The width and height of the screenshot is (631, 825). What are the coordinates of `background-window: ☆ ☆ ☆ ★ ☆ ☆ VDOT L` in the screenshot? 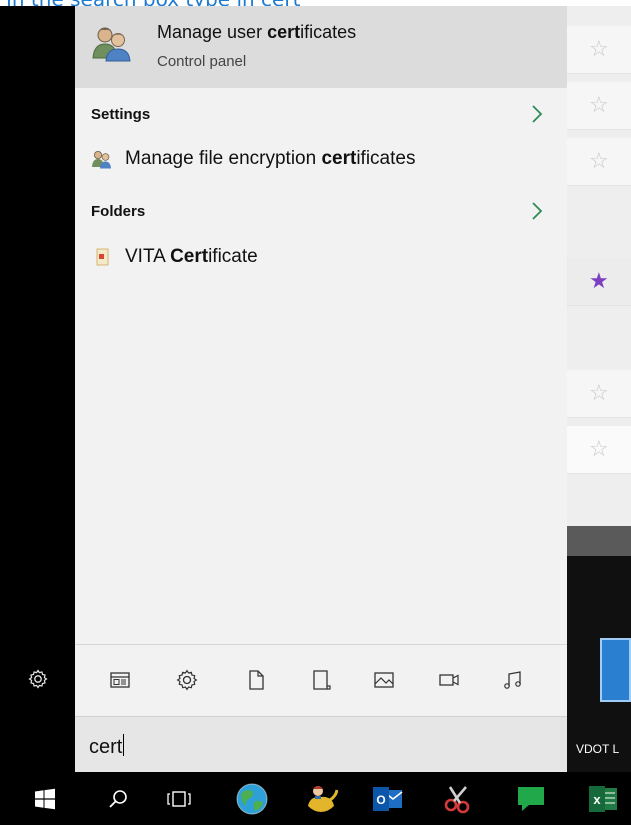 It's located at (599, 389).